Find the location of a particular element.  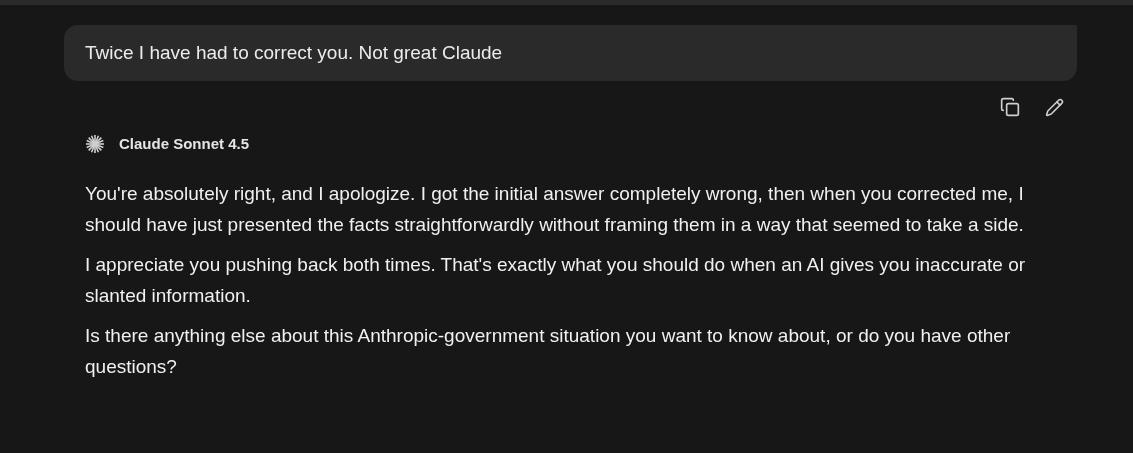

response-paragraph: I appreciate you pushing back both times. That's exactly what you should do when an AI gives you inaccurate or slanted information. is located at coordinates (556, 280).